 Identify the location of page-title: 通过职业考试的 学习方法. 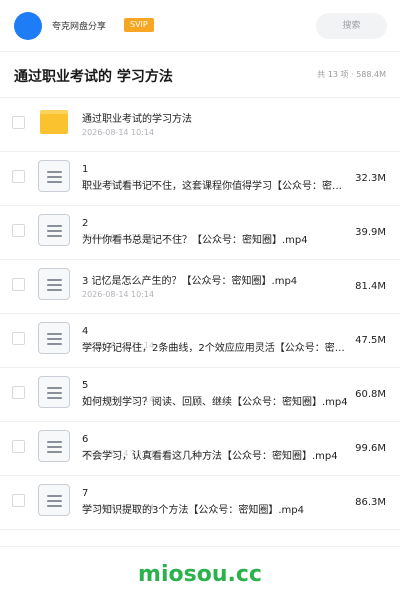
(93, 77).